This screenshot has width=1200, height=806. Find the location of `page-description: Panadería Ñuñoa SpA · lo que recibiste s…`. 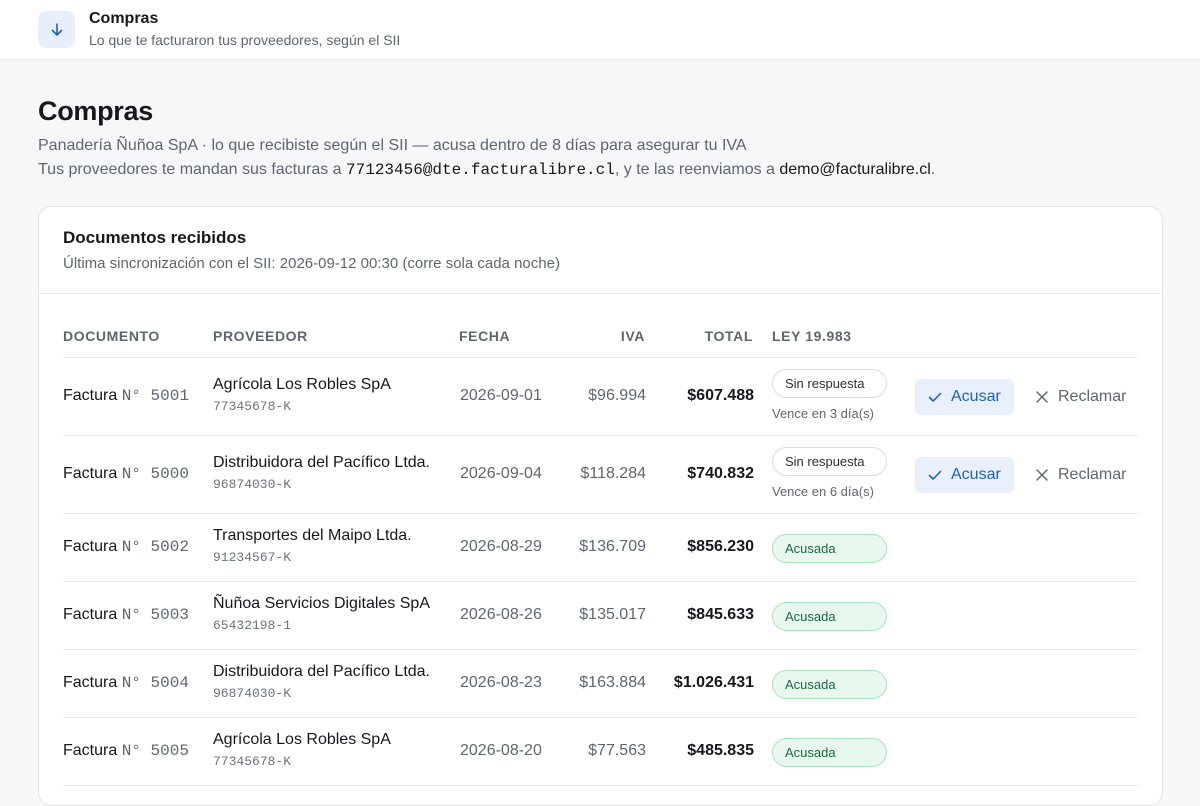

page-description: Panadería Ñuñoa SpA · lo que recibiste s… is located at coordinates (392, 145).